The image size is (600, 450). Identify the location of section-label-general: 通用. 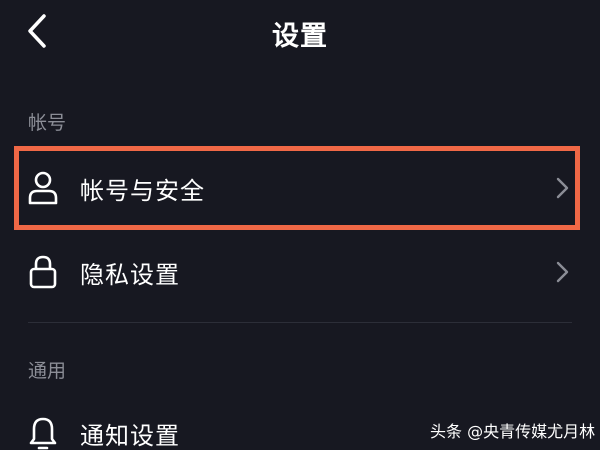
(47, 371).